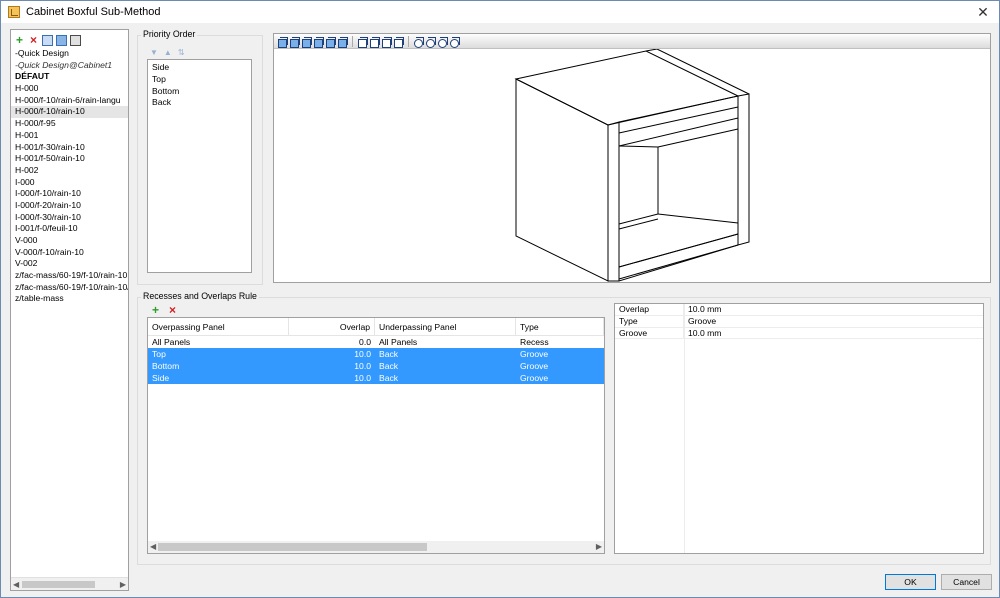  What do you see at coordinates (155, 310) in the screenshot?
I see `add-rule-icon: +` at bounding box center [155, 310].